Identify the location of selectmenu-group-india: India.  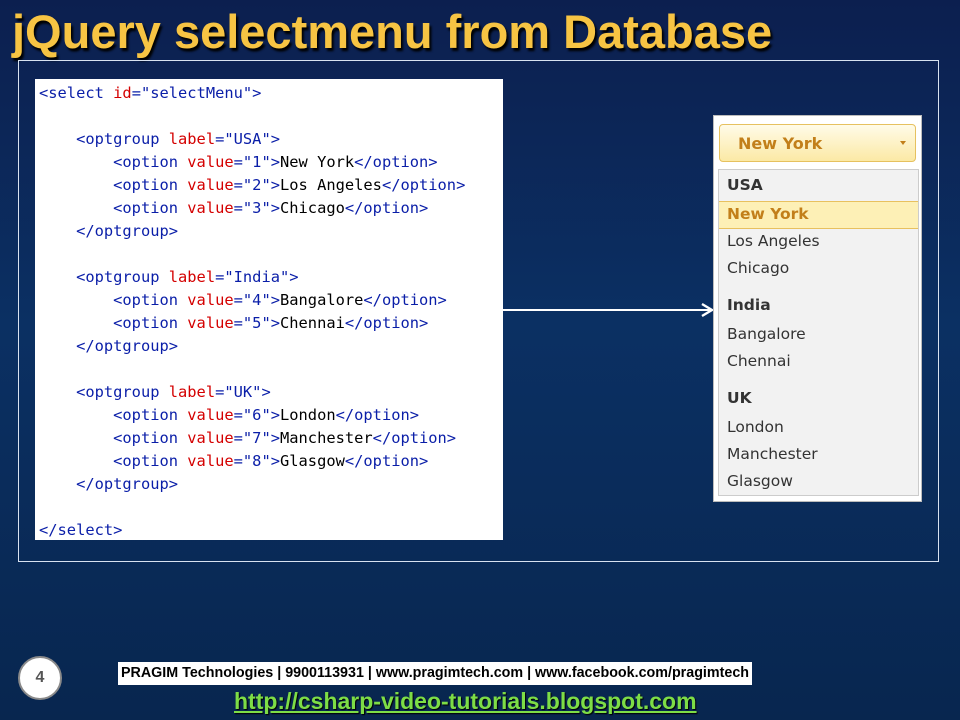
(749, 305).